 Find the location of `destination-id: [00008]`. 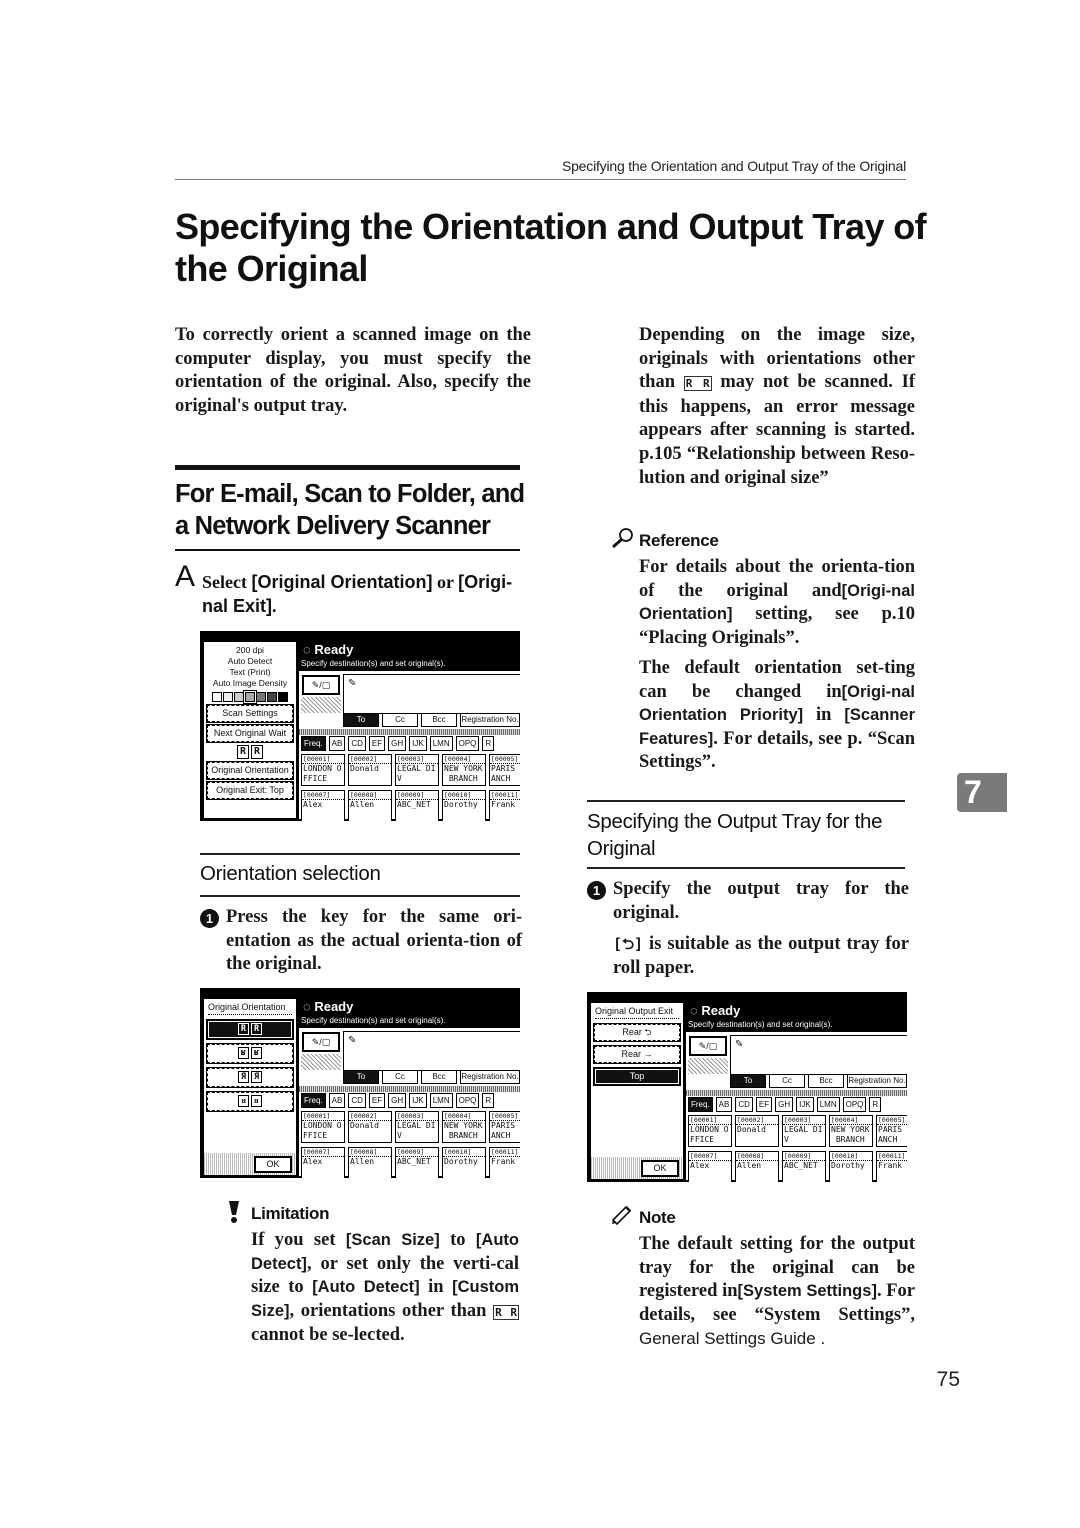

destination-id: [00008] is located at coordinates (370, 795).